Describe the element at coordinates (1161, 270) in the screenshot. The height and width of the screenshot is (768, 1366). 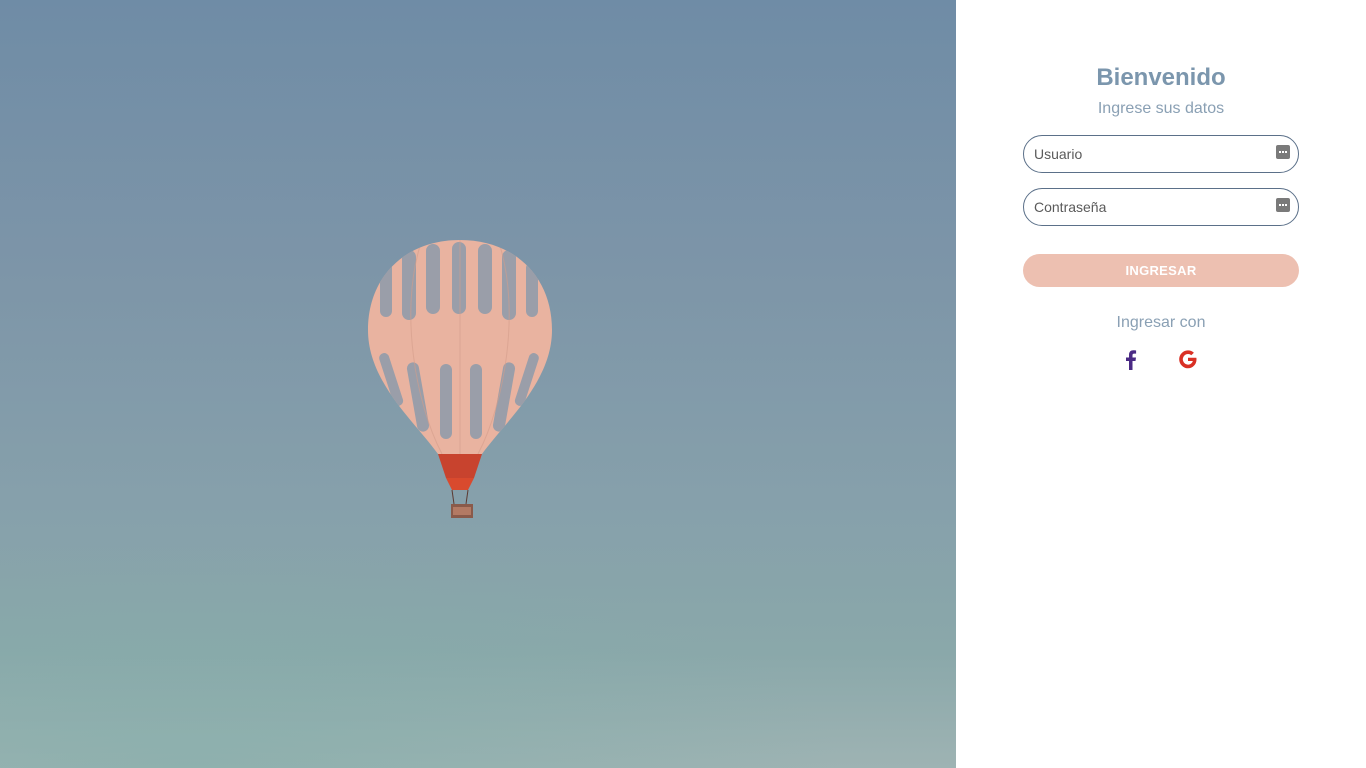
I see `login-button: INGRESAR` at that location.